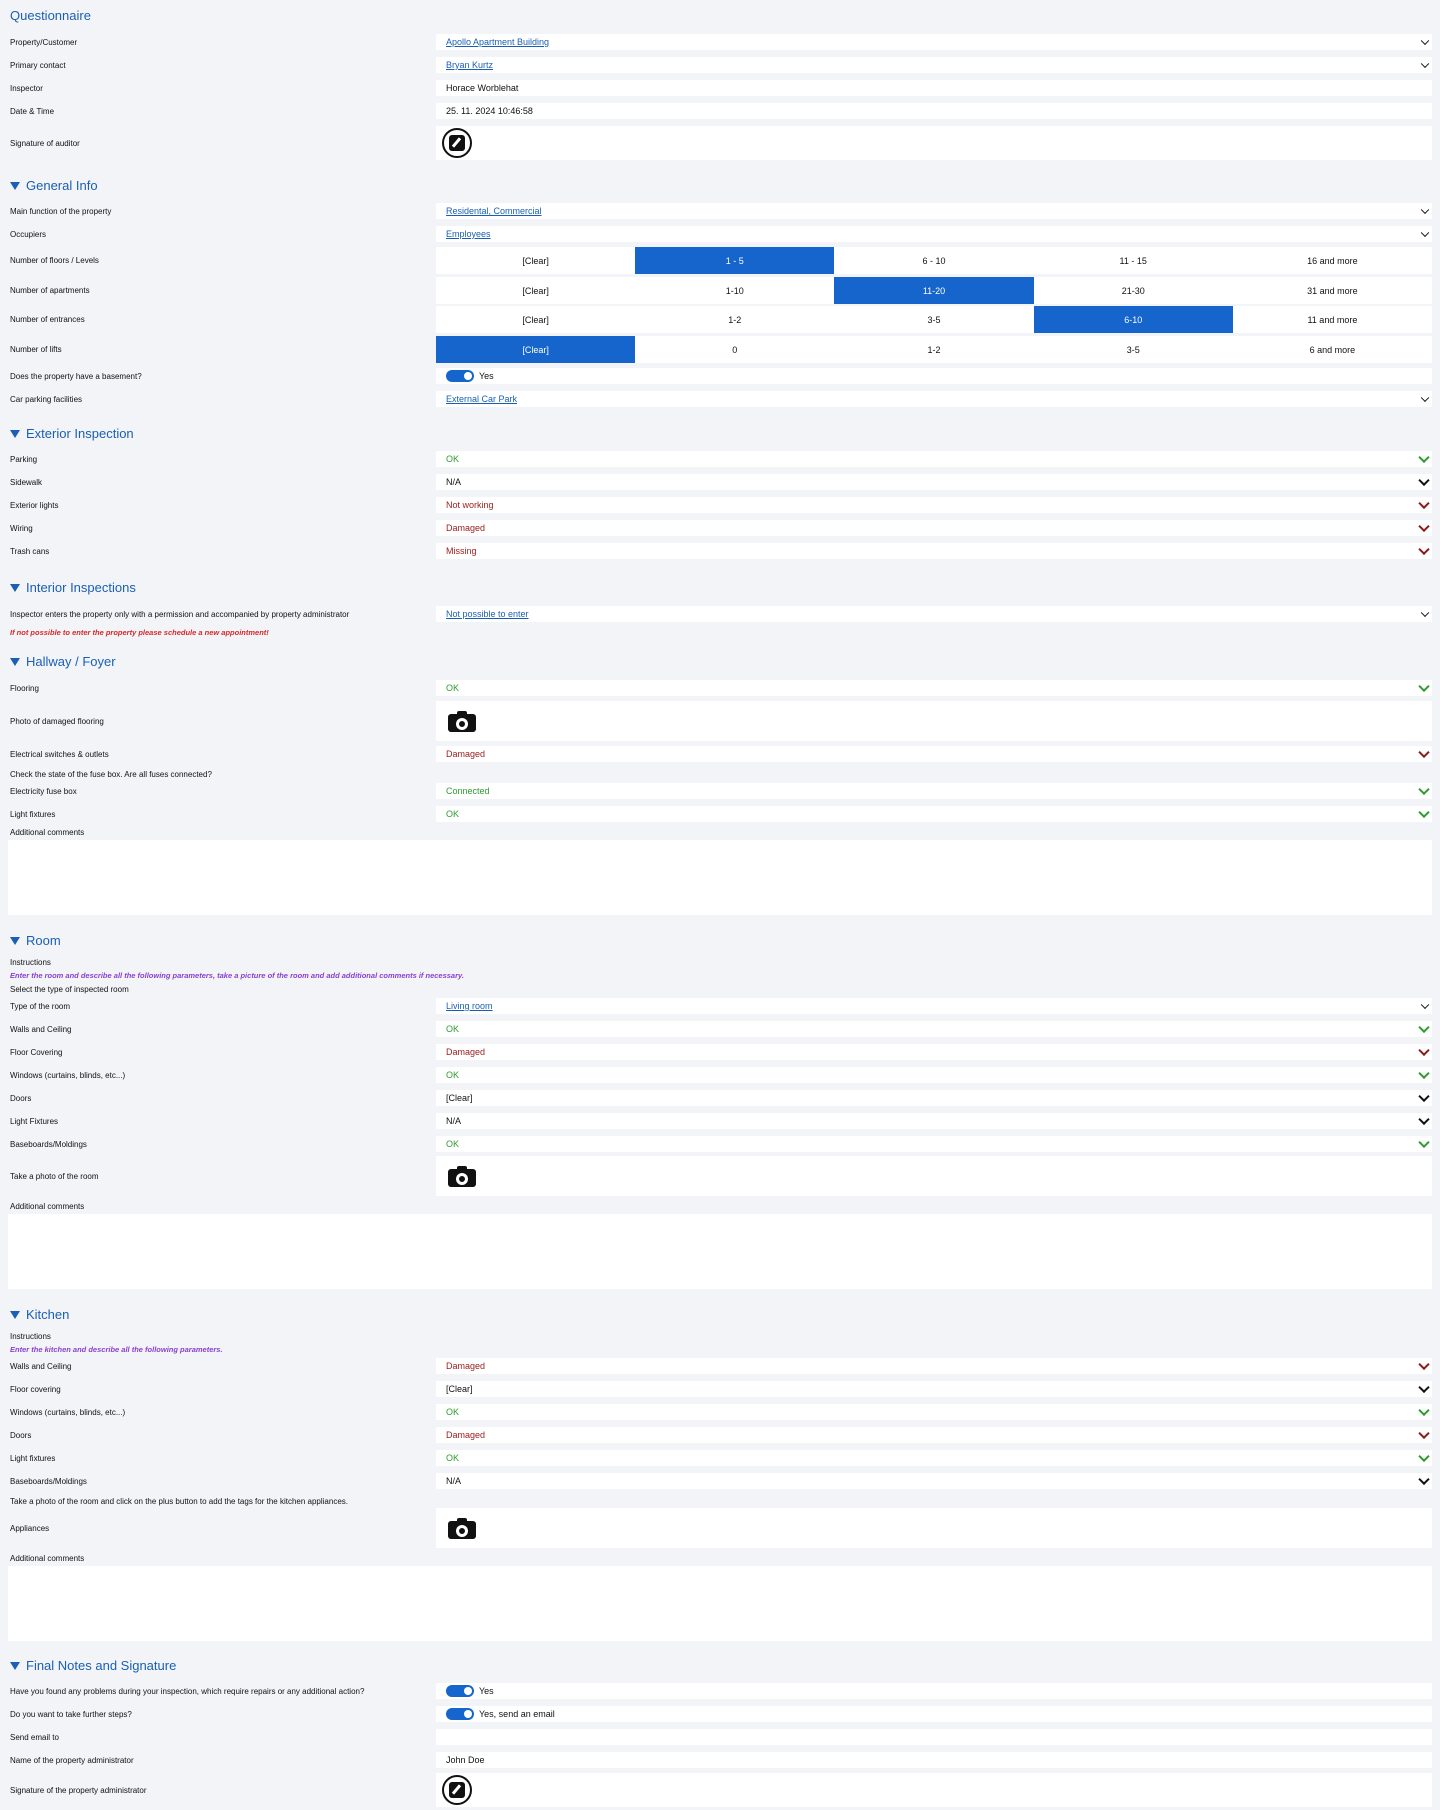 This screenshot has width=1440, height=1810. I want to click on section-general-info: General Info, so click(54, 185).